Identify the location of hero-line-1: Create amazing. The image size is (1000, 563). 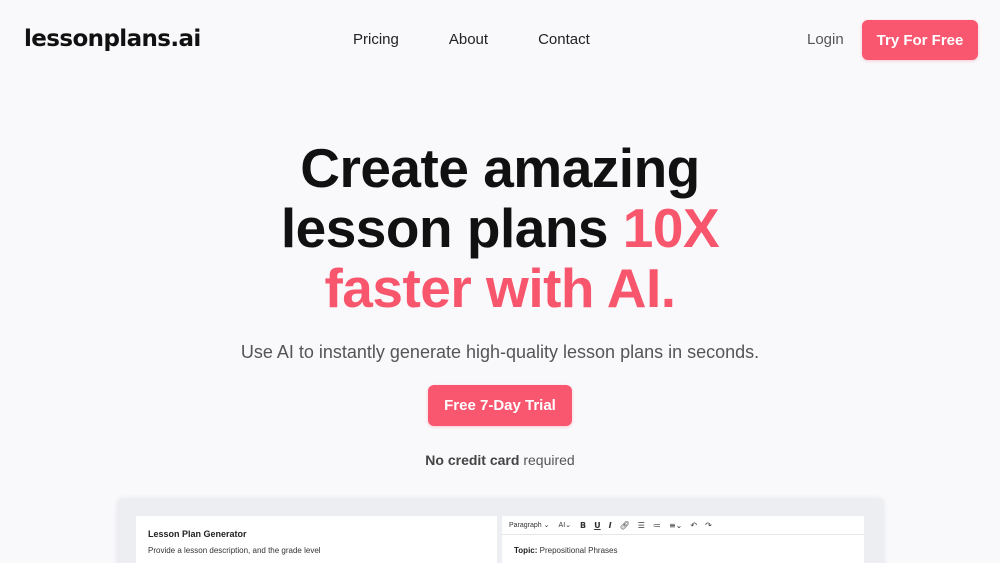
(500, 168).